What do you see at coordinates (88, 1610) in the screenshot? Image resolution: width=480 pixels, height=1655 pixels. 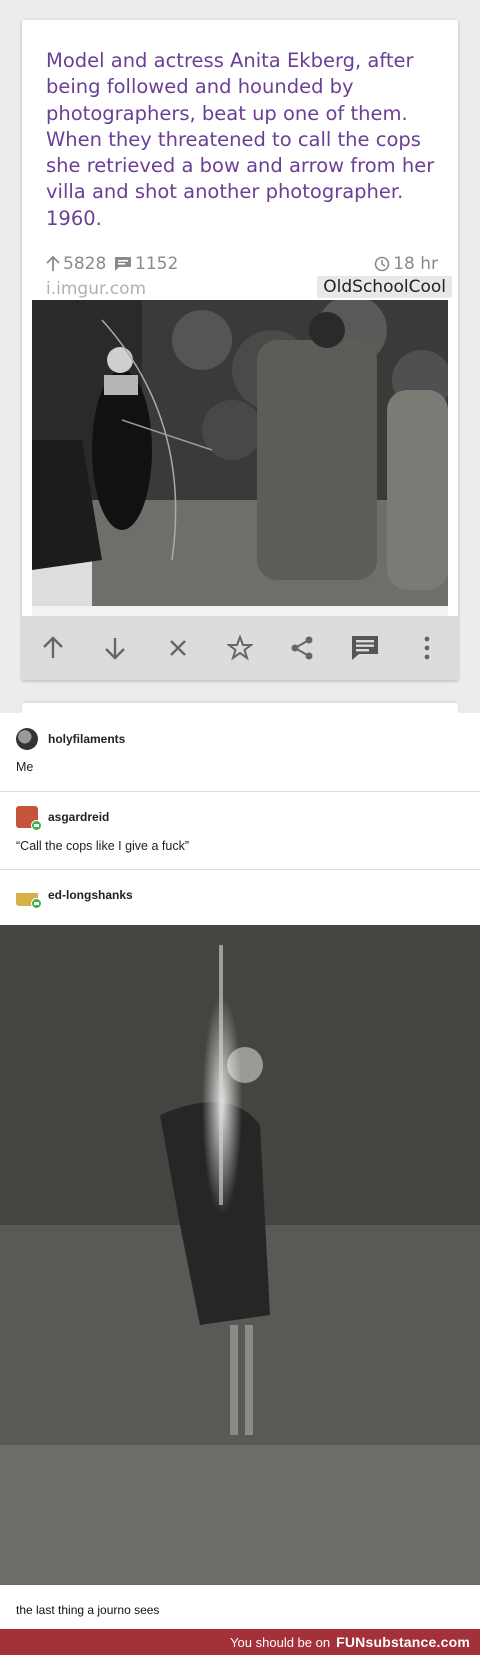 I see `thread-caption: the last thing a journo sees` at bounding box center [88, 1610].